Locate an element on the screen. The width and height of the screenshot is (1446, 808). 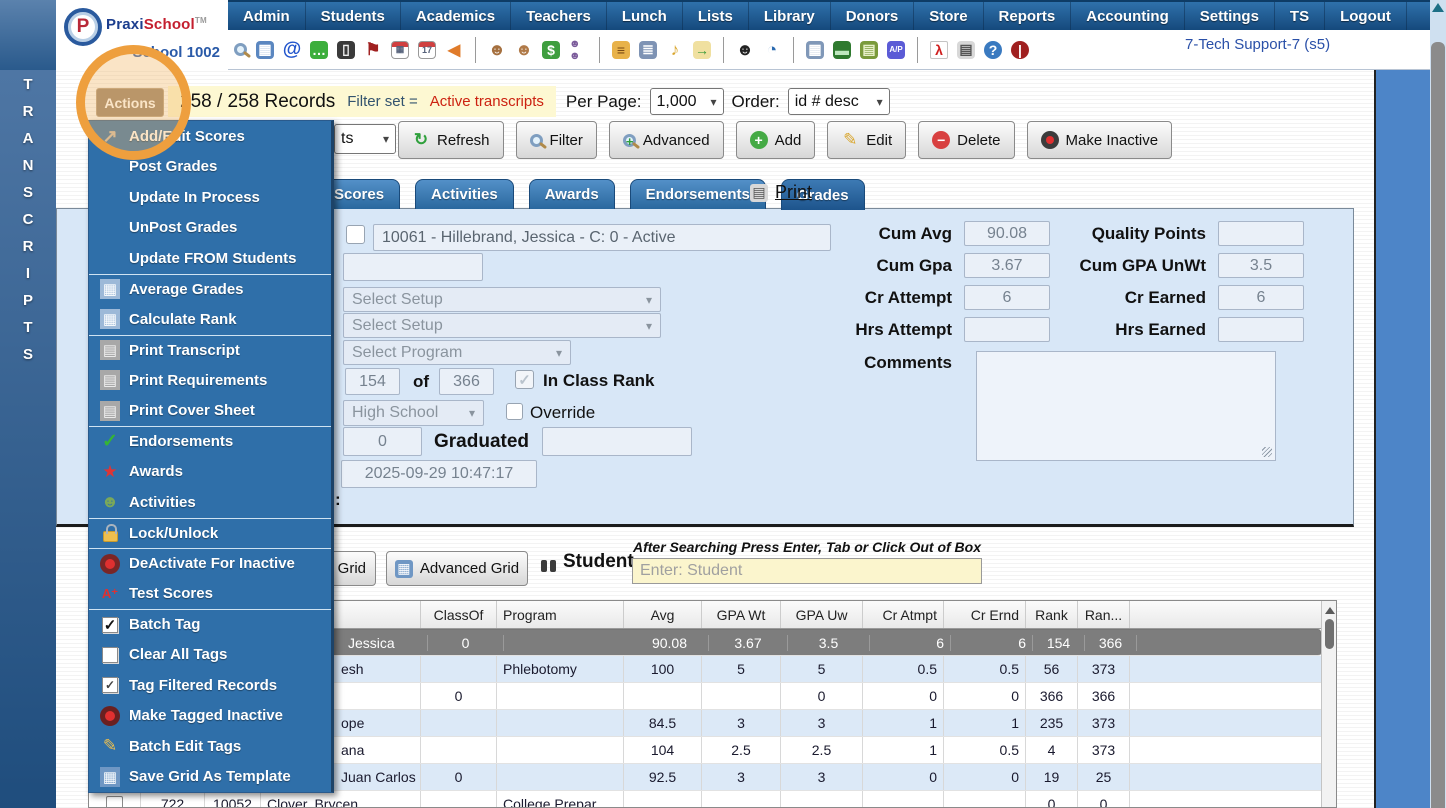
check-card-icon: ▬ is located at coordinates (842, 49).